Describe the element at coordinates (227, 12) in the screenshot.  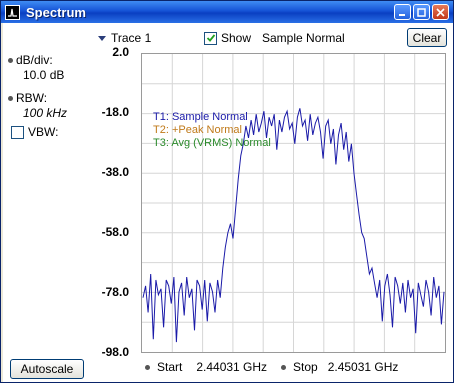
I see `title-bar: Spectrum` at that location.